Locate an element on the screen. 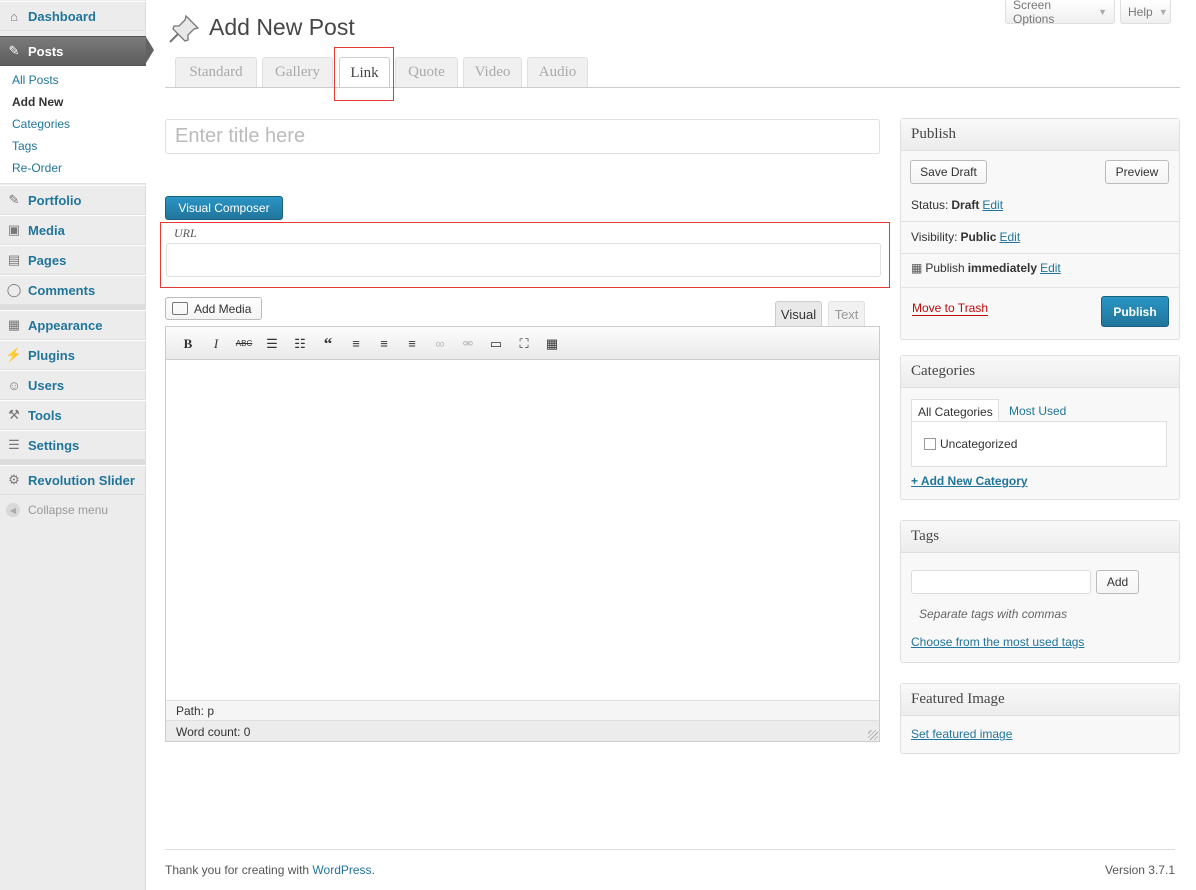 The height and width of the screenshot is (890, 1196). tab-most-used: Most Used is located at coordinates (1037, 411).